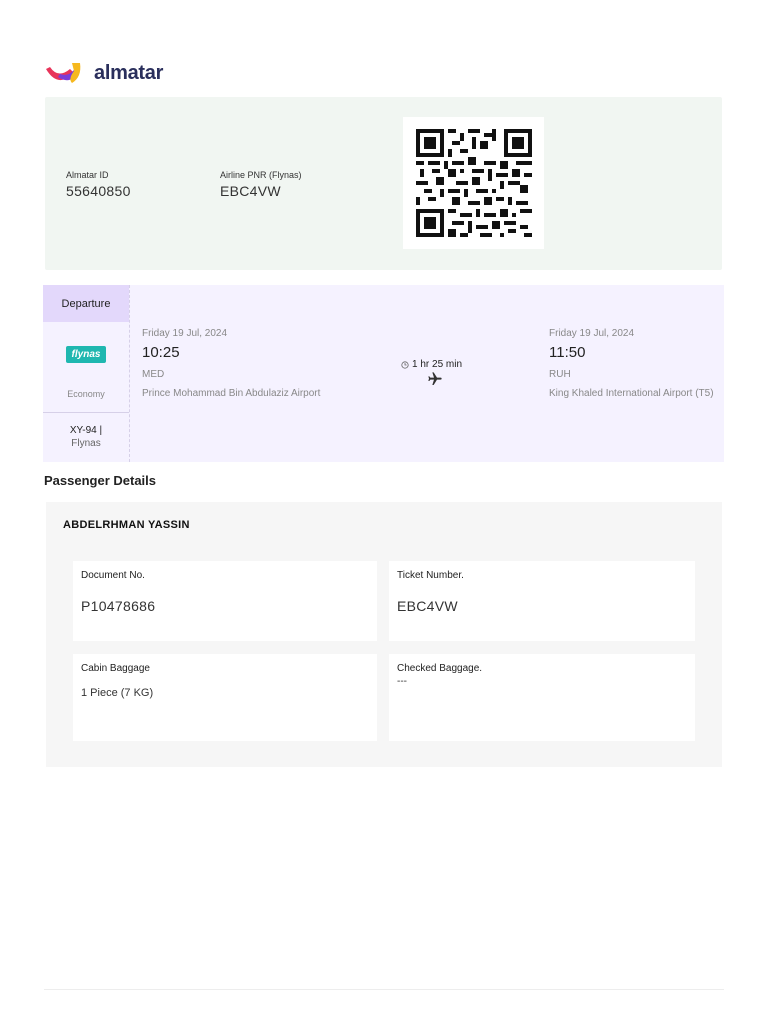 This screenshot has height=1024, width=768. I want to click on ticket-number-value: EBC4VW, so click(427, 606).